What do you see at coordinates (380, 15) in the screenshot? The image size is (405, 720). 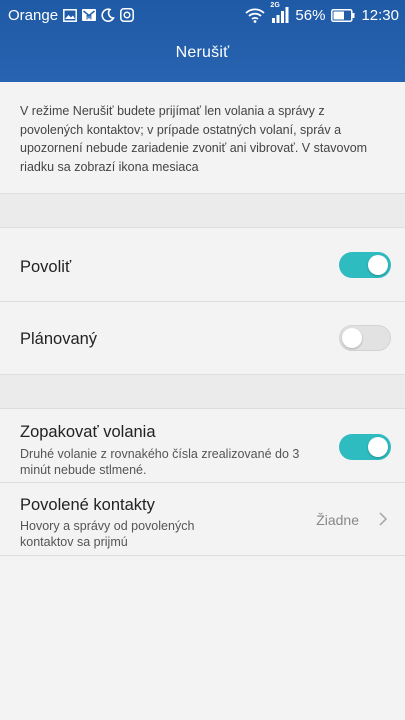 I see `clock: 12:30` at bounding box center [380, 15].